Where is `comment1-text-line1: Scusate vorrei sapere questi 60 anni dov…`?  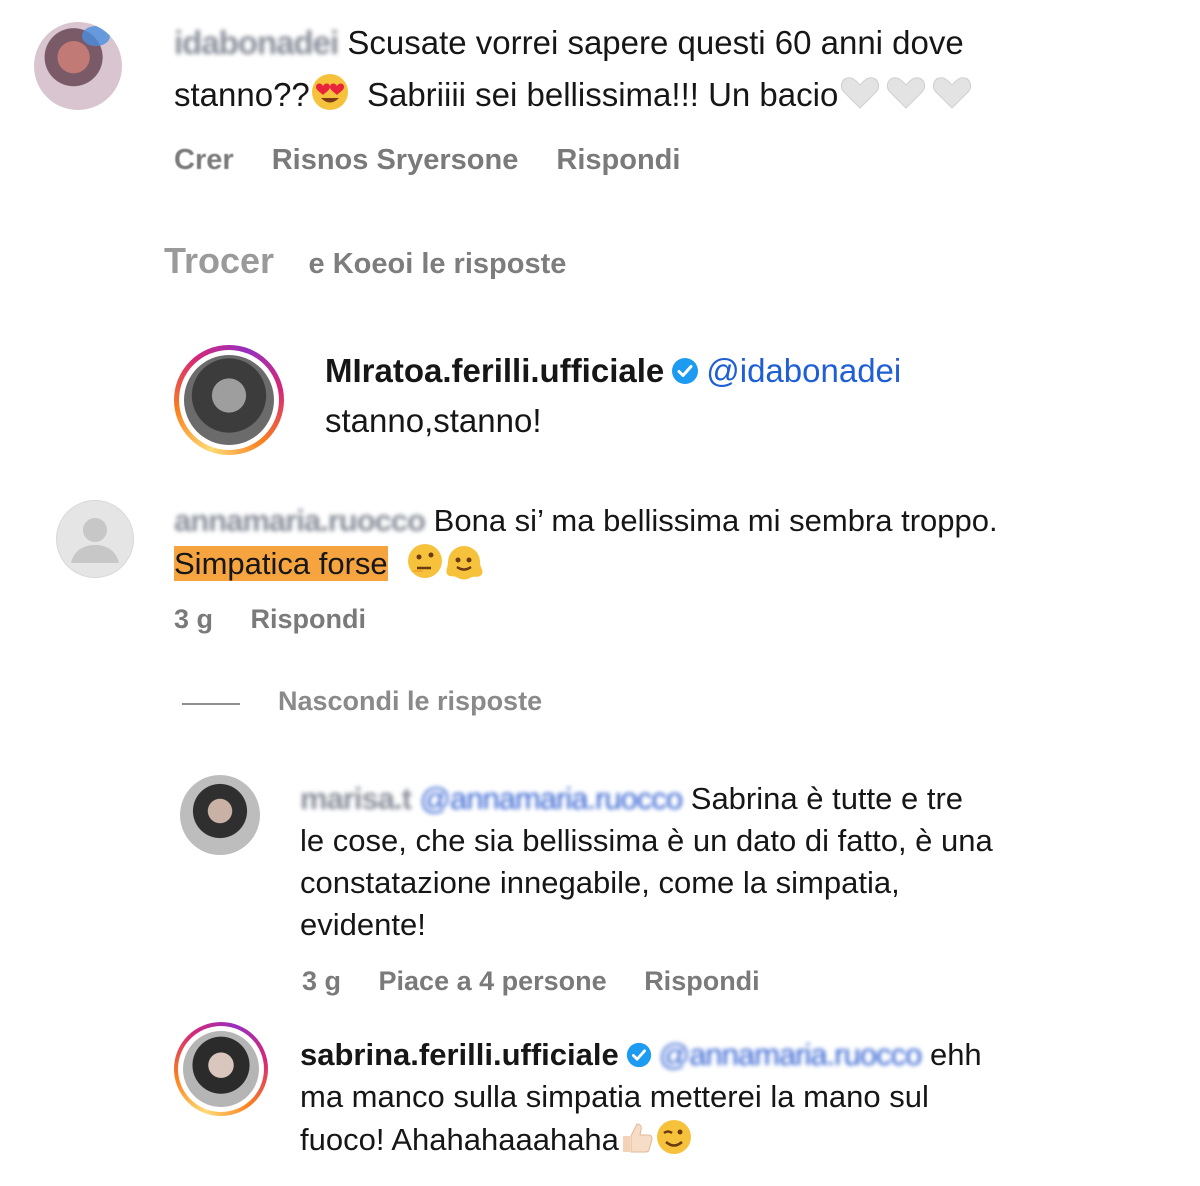 comment1-text-line1: Scusate vorrei sapere questi 60 anni dov… is located at coordinates (655, 42).